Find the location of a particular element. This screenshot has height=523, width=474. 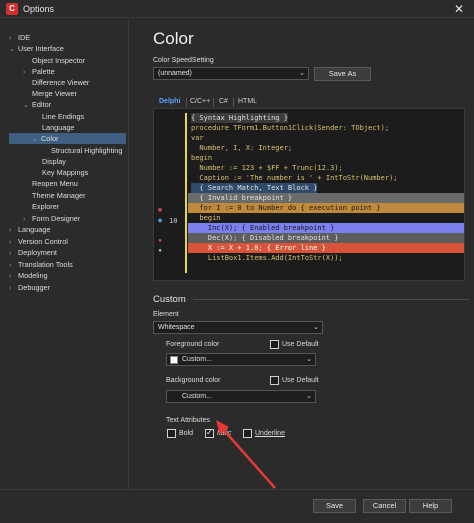

tree-item-ide: › IDE is located at coordinates (19, 37).